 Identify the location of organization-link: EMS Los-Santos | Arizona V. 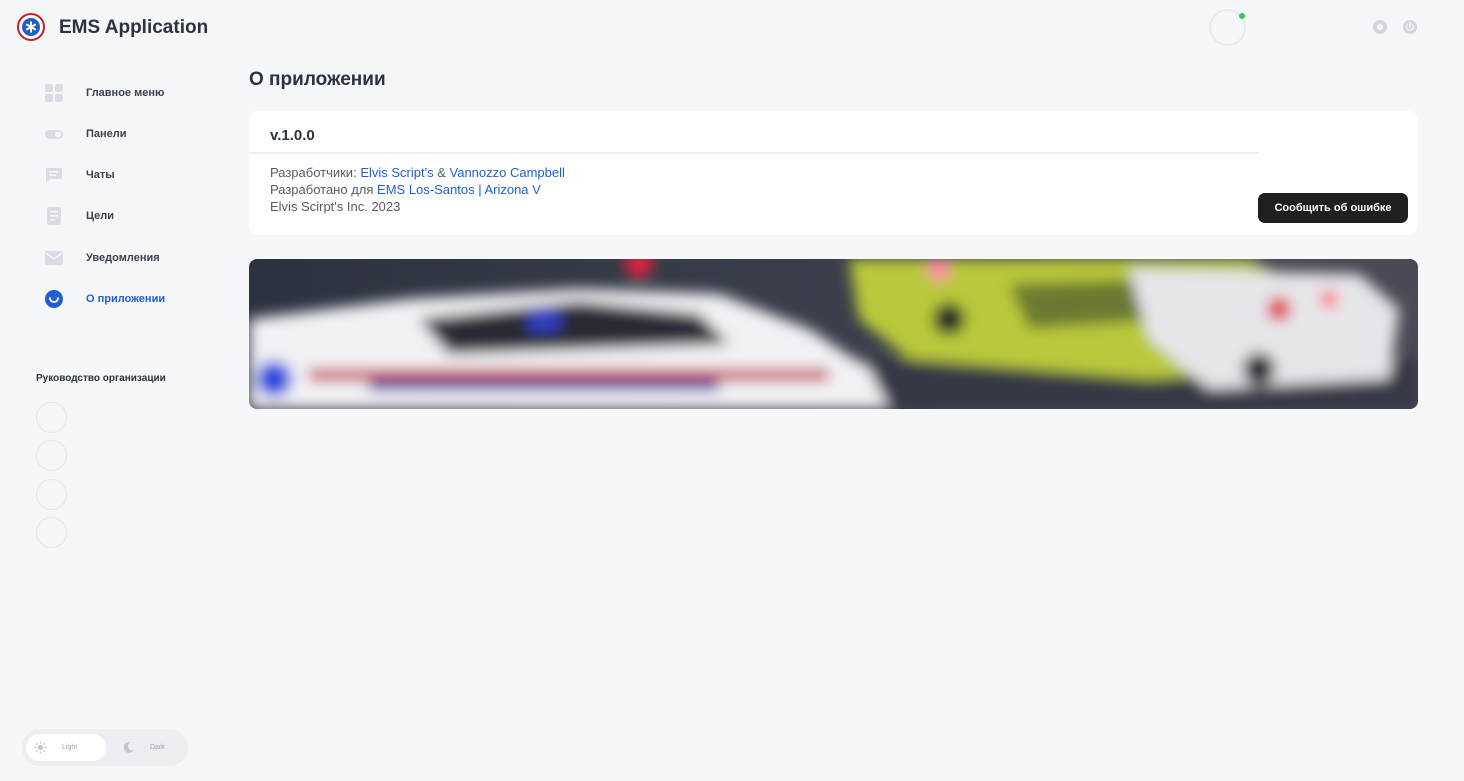
(459, 189).